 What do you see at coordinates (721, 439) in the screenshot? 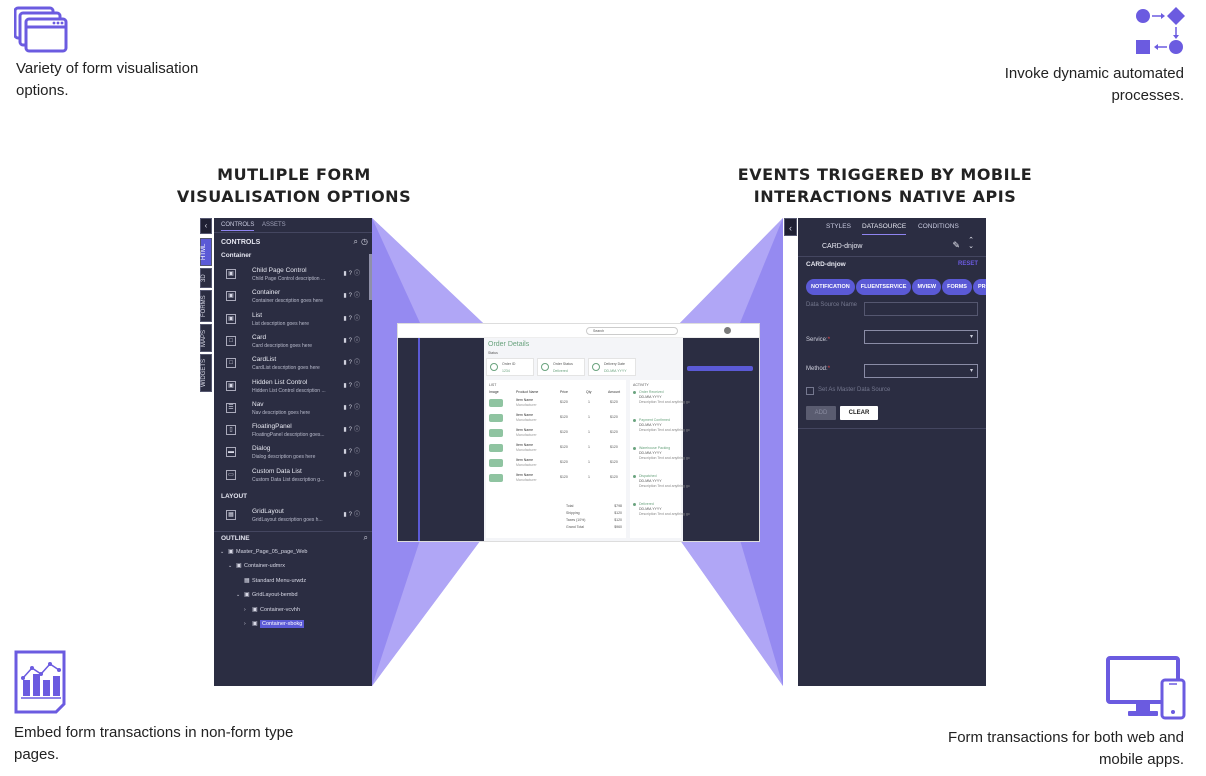
I see `preview-properties-panel` at bounding box center [721, 439].